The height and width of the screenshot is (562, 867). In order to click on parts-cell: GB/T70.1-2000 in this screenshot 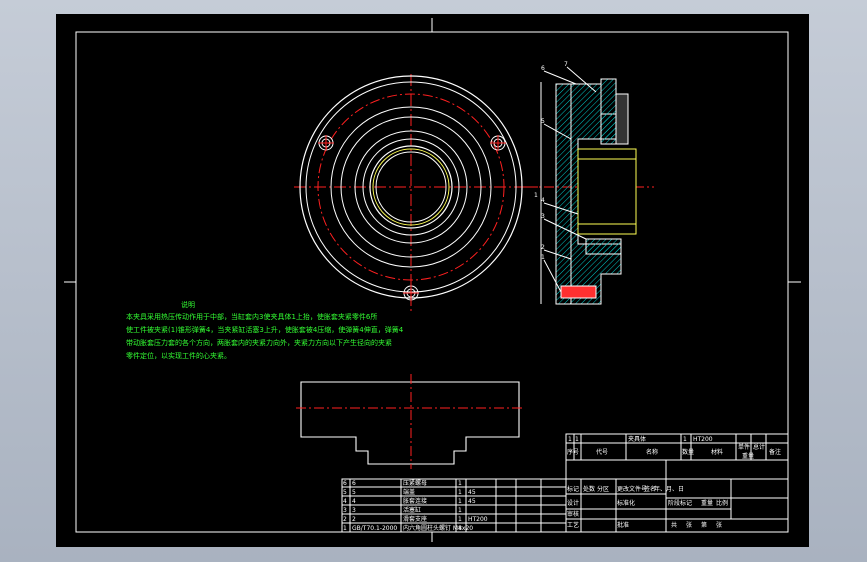, I will do `click(374, 528)`.